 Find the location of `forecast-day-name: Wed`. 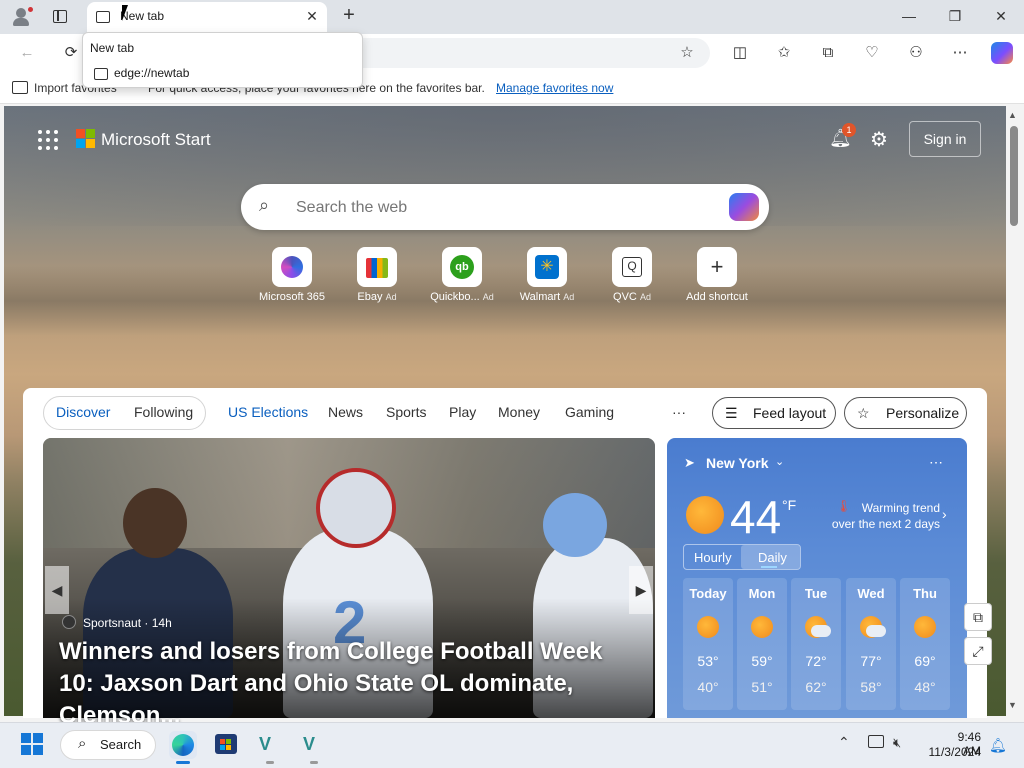

forecast-day-name: Wed is located at coordinates (871, 593).